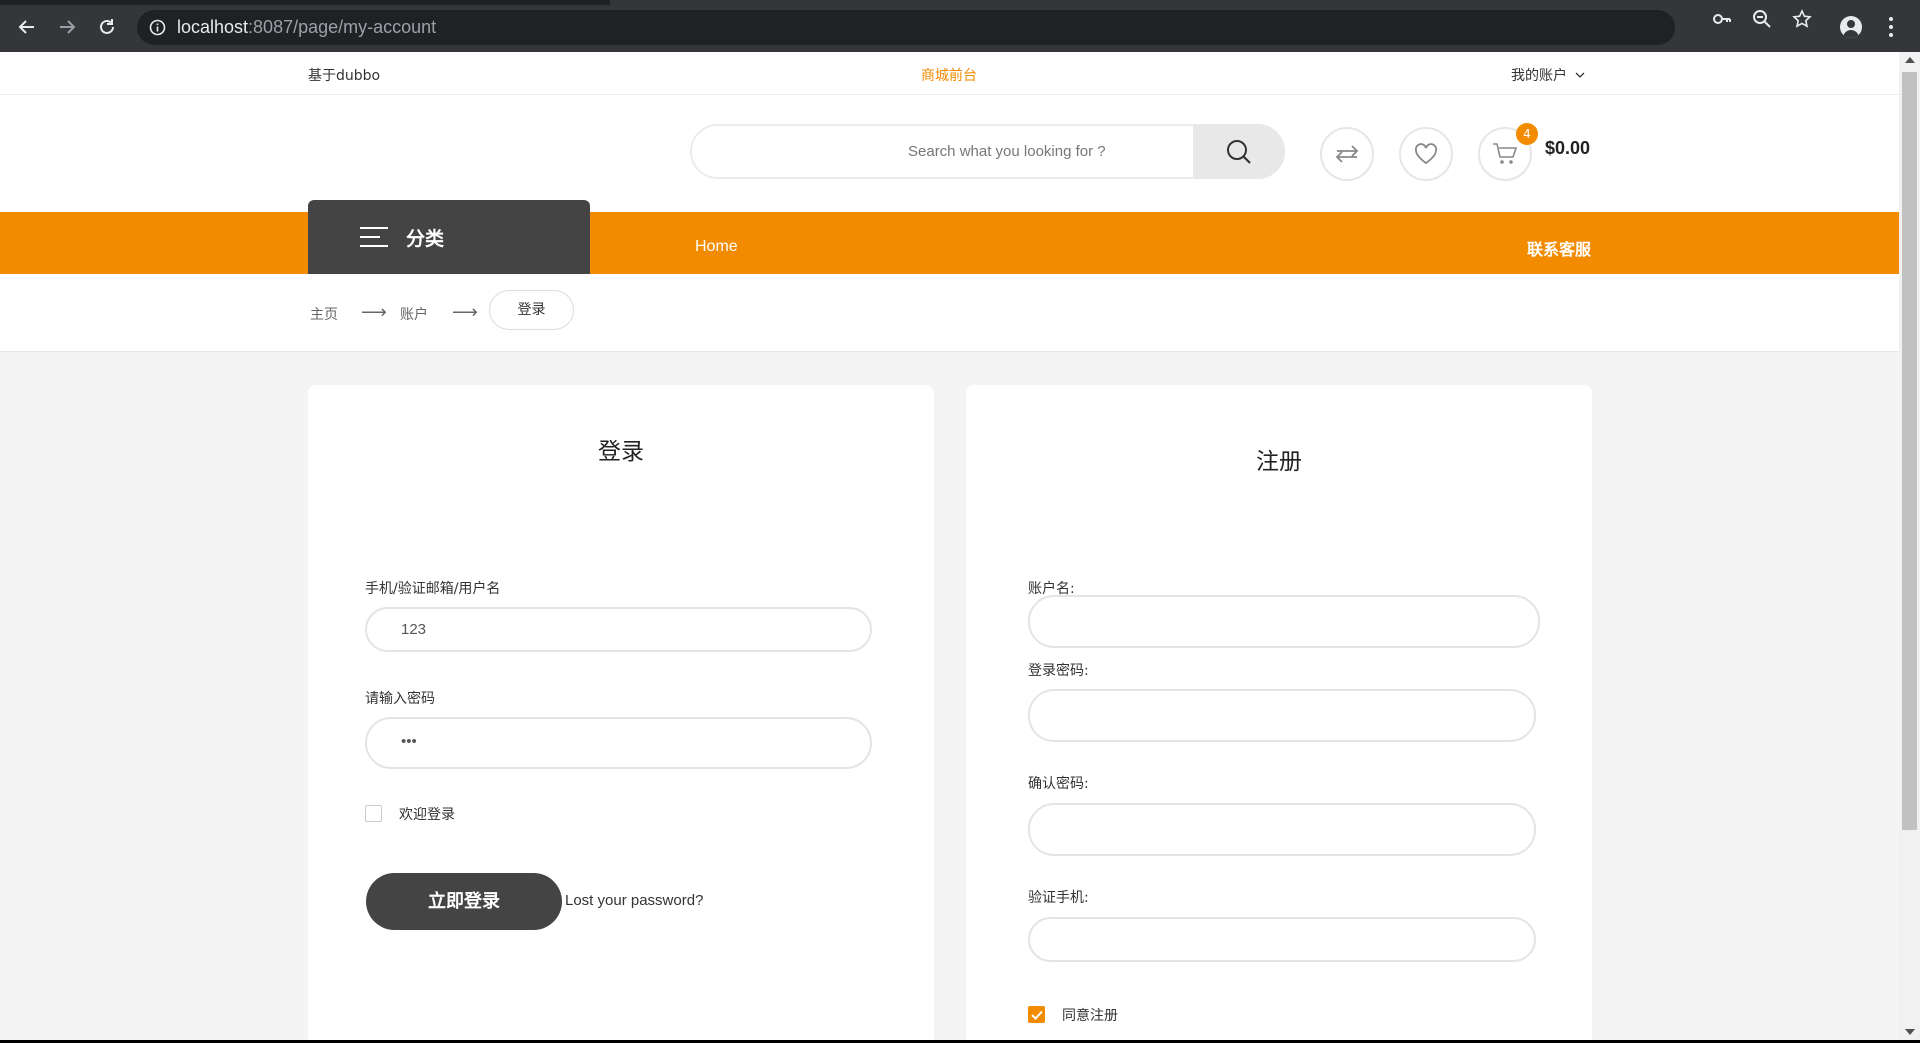 This screenshot has width=1920, height=1043. Describe the element at coordinates (531, 310) in the screenshot. I see `breadcrumb-current: 登录` at that location.